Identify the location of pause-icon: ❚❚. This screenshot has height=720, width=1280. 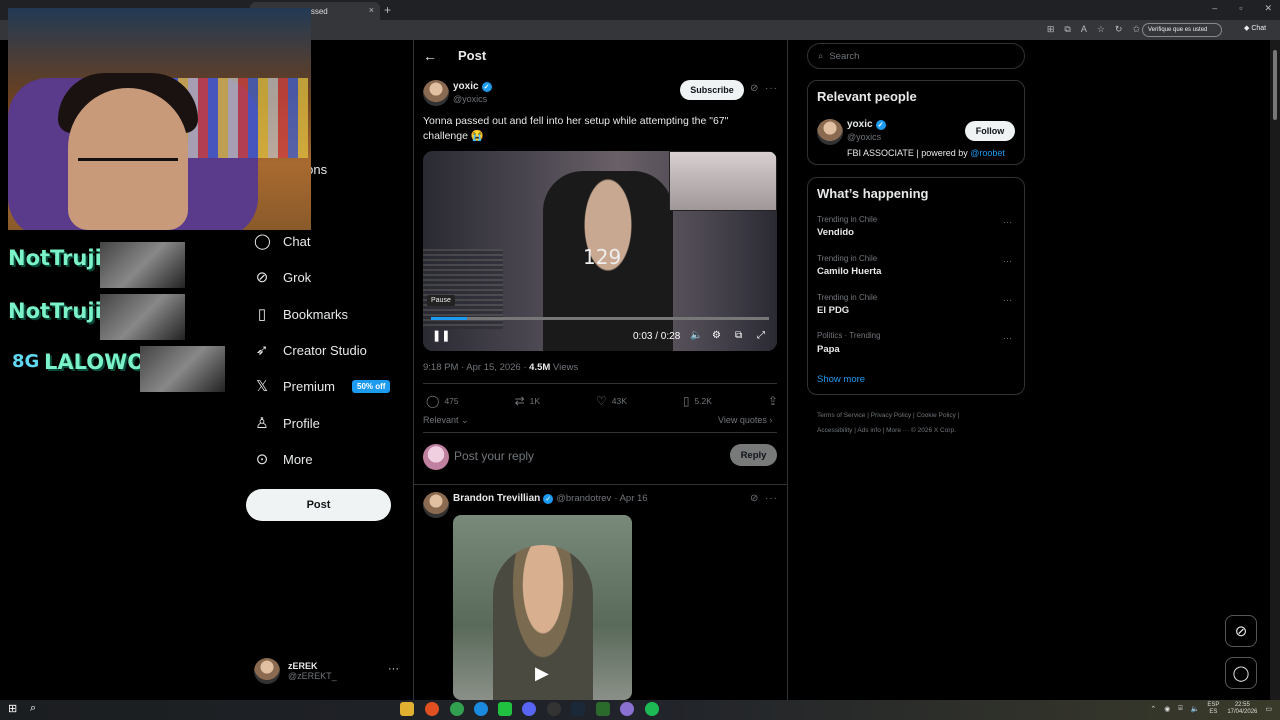
(441, 335).